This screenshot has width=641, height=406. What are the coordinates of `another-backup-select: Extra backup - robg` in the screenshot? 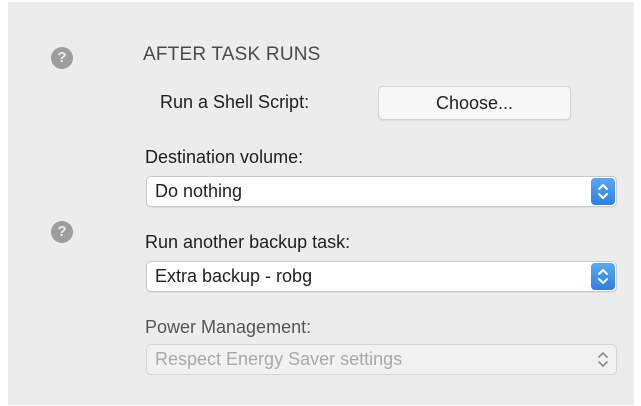 It's located at (381, 276).